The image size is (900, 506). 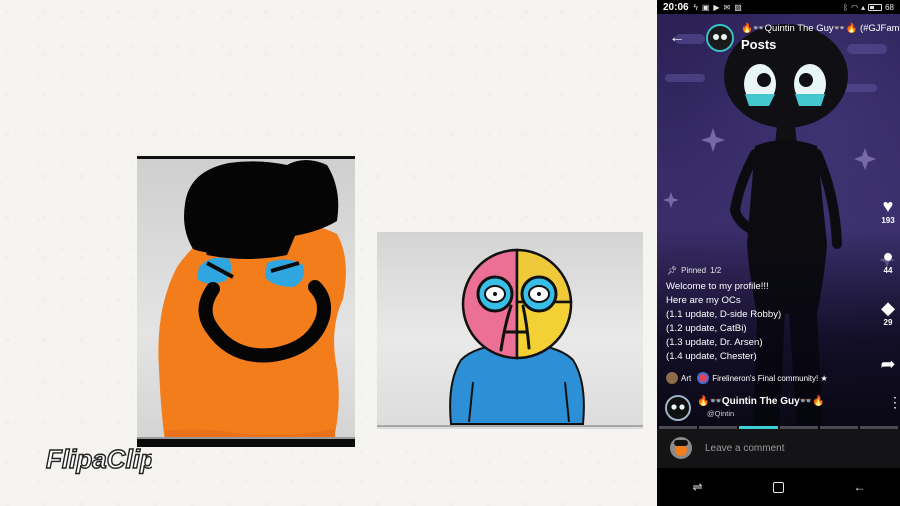 What do you see at coordinates (889, 7) in the screenshot?
I see `battery-level: 68` at bounding box center [889, 7].